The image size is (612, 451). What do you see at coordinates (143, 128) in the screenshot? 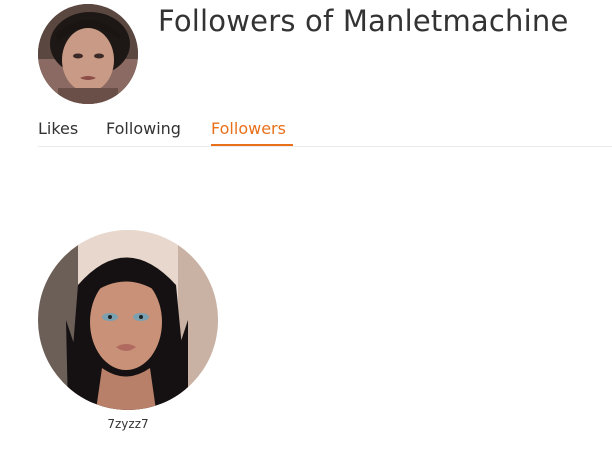
I see `tab-following: Following` at bounding box center [143, 128].